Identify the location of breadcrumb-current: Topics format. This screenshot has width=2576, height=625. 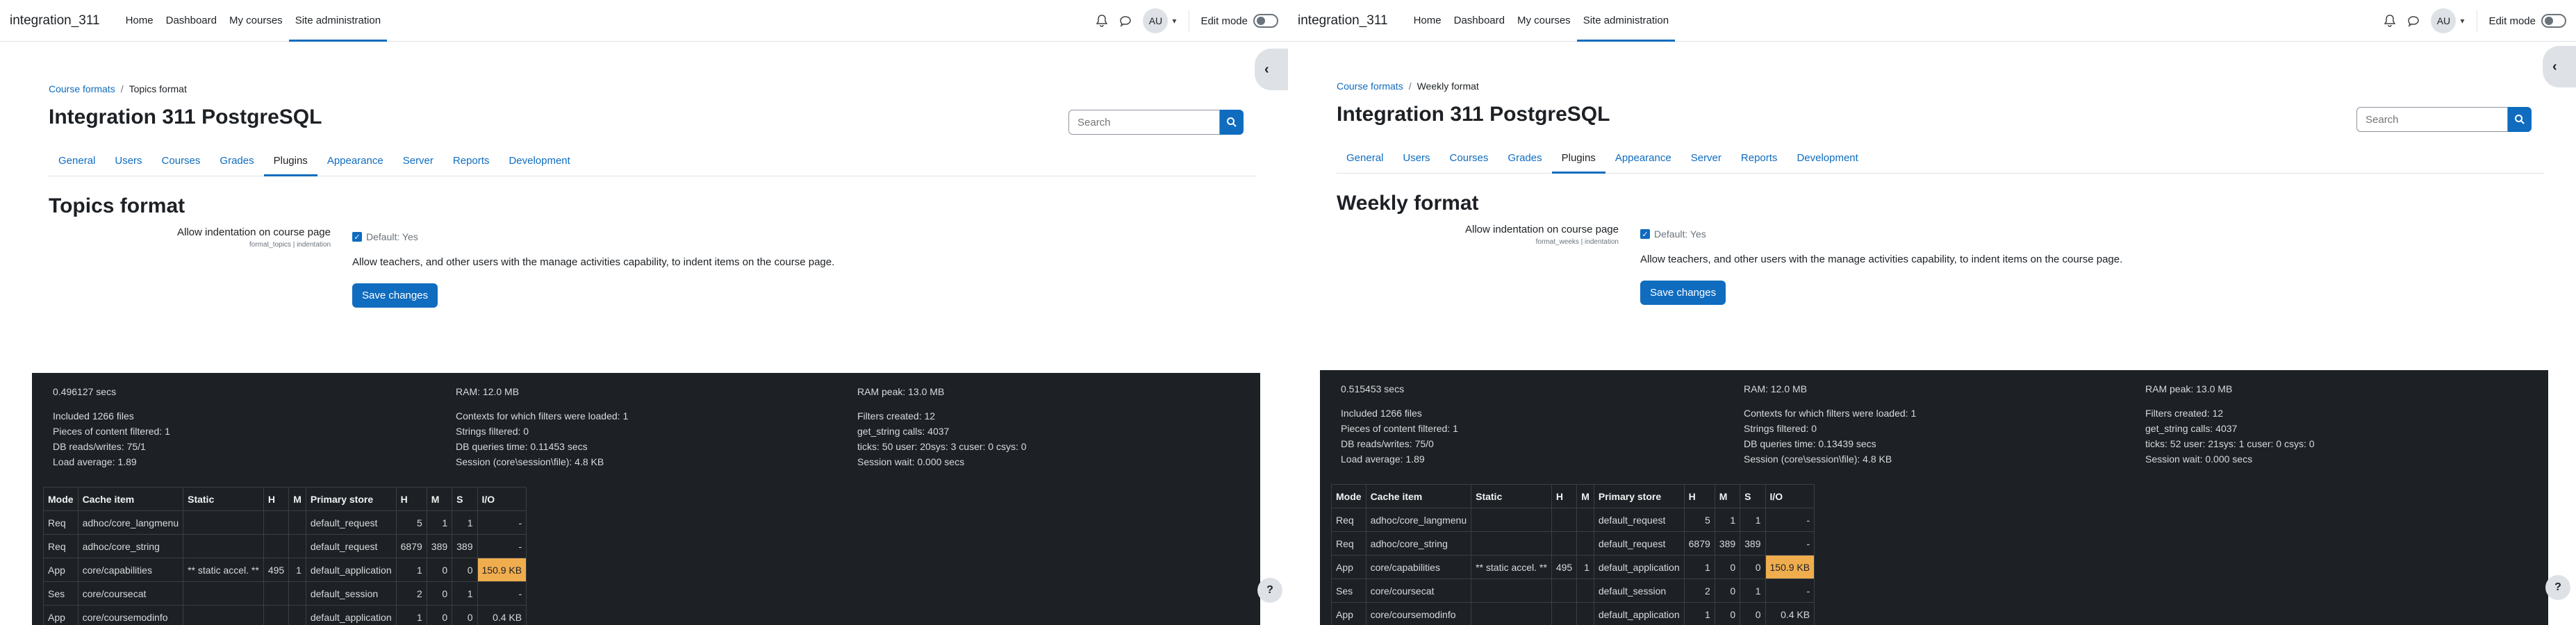
(158, 88).